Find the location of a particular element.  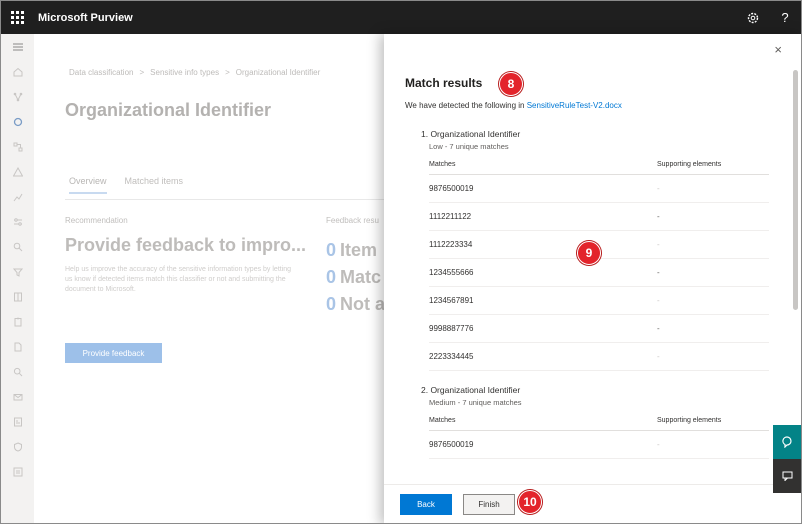

callout-marker: 9 is located at coordinates (589, 253).